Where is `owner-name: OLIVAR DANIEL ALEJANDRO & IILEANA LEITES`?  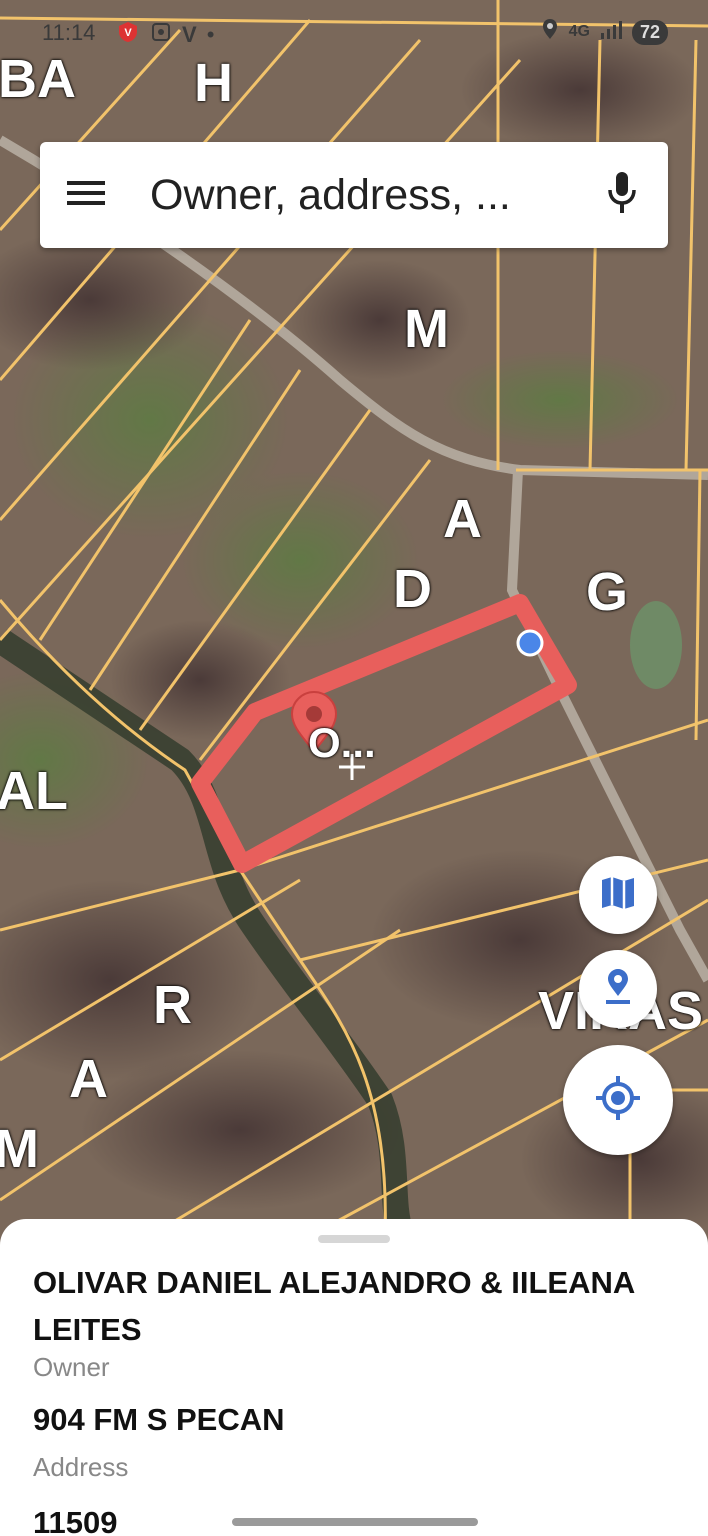
owner-name: OLIVAR DANIEL ALEJANDRO & IILEANA LEITES is located at coordinates (334, 1306).